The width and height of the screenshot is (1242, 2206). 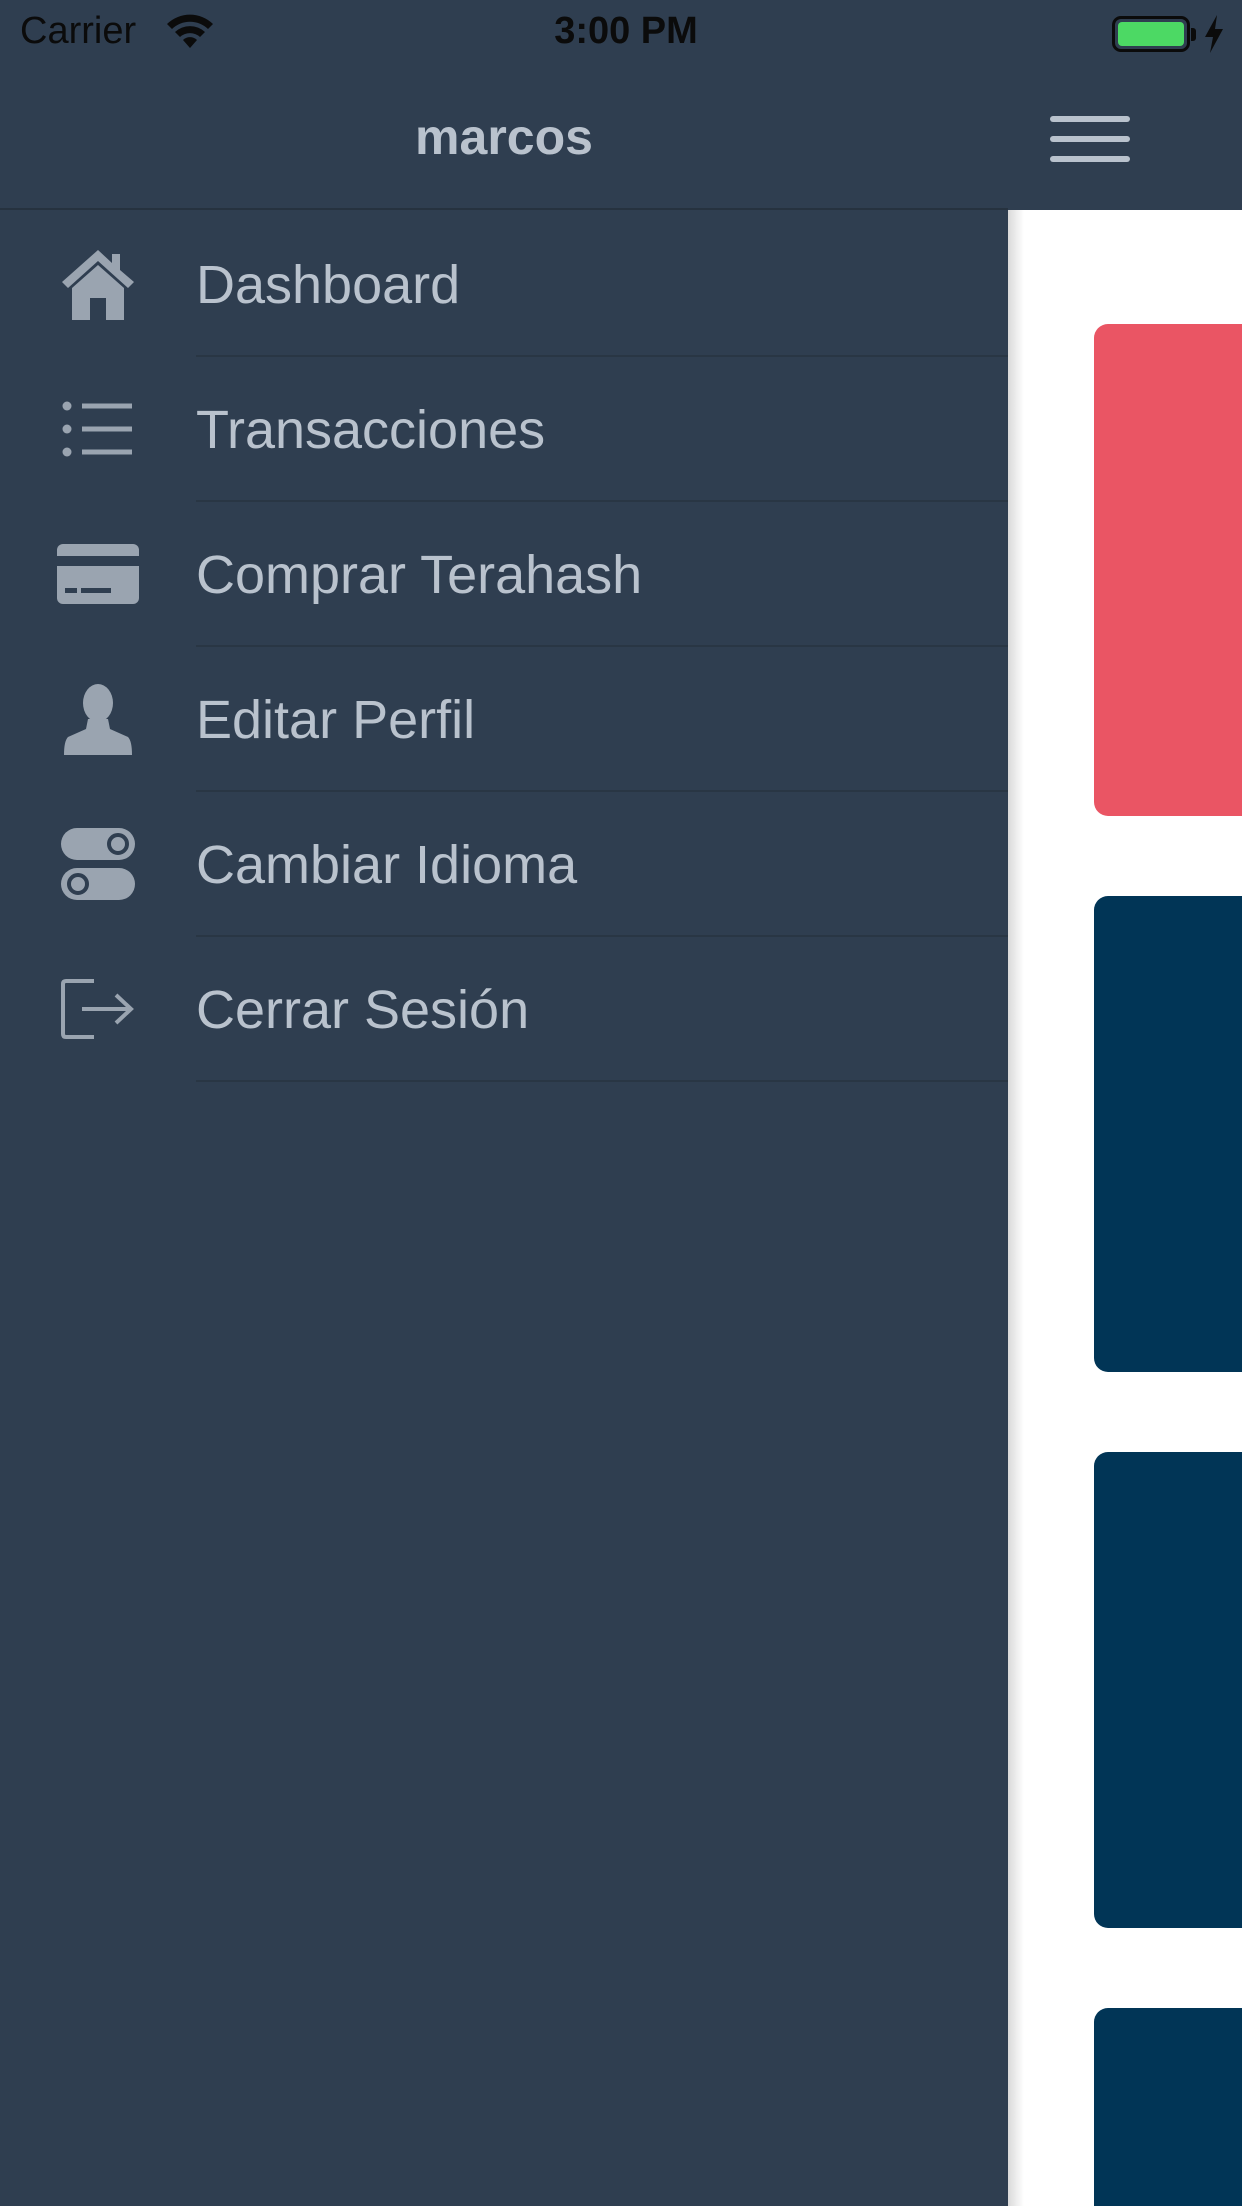 What do you see at coordinates (504, 719) in the screenshot?
I see `menu-item-editar-perfil: Editar Perfil` at bounding box center [504, 719].